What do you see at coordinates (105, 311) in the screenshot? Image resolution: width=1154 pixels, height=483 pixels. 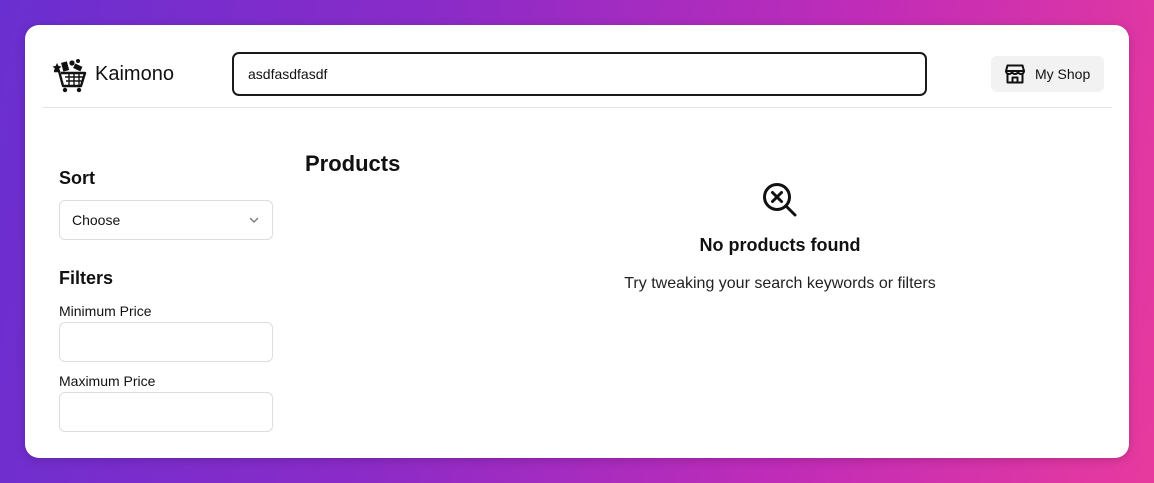 I see `min-price-label: Minimum Price` at bounding box center [105, 311].